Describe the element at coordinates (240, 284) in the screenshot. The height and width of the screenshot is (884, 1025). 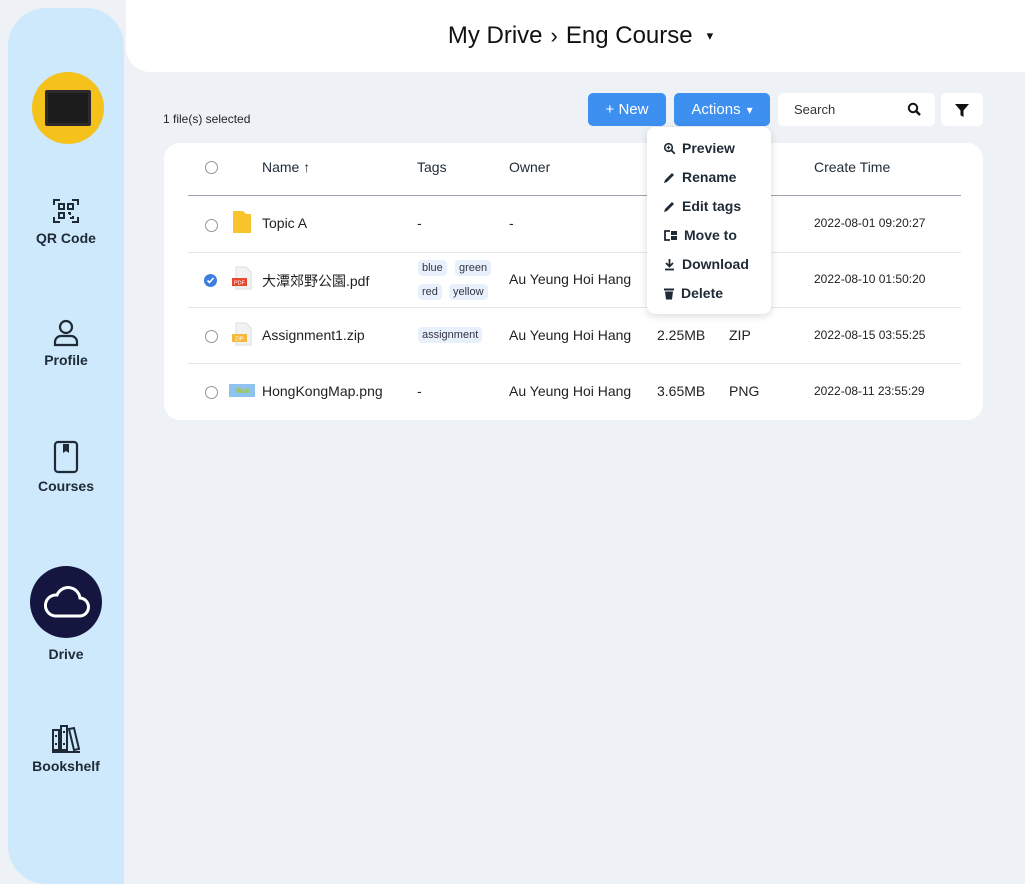
I see `svg-text: PDF` at that location.